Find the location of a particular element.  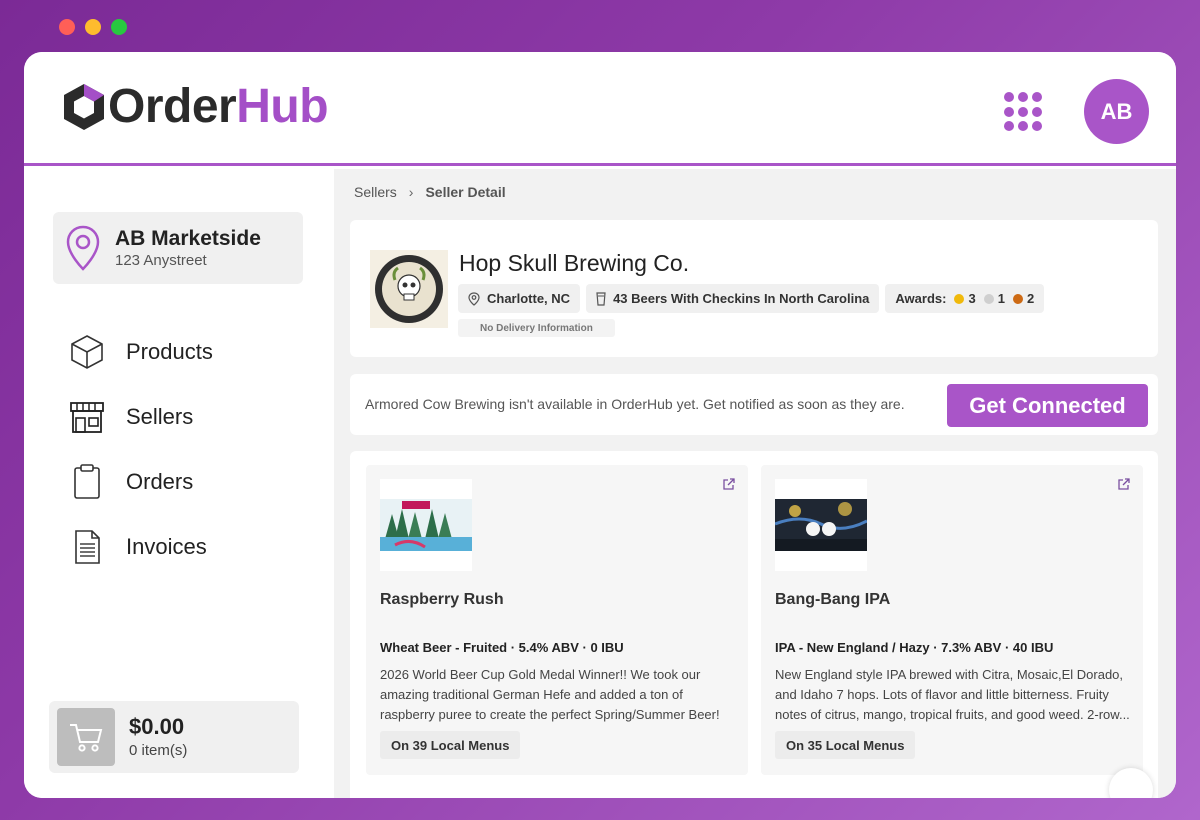

seller-location: Charlotte, NC is located at coordinates (529, 298).